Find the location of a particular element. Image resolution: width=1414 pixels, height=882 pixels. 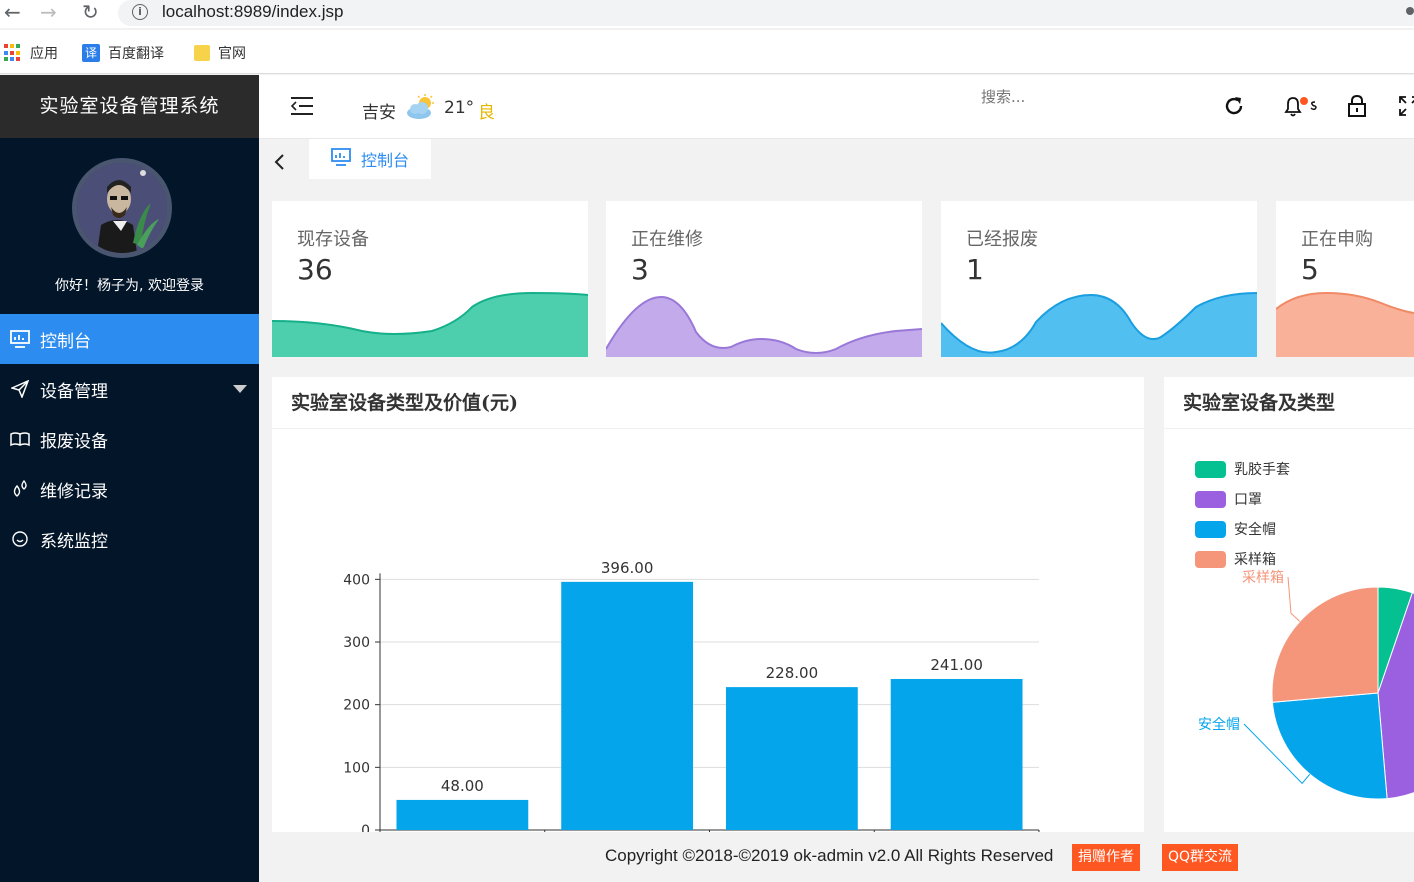

address-bar: i localhost:8989/index.jsp is located at coordinates (766, 13).